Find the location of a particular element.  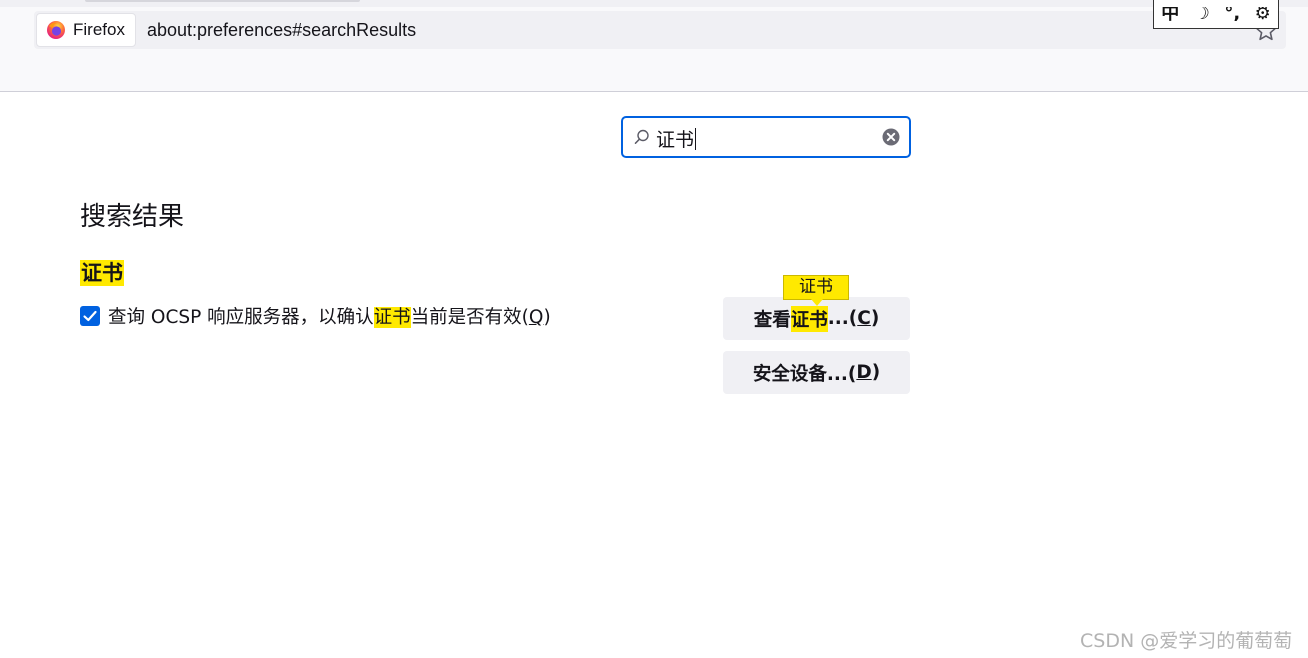

clear-search-icon is located at coordinates (891, 137).